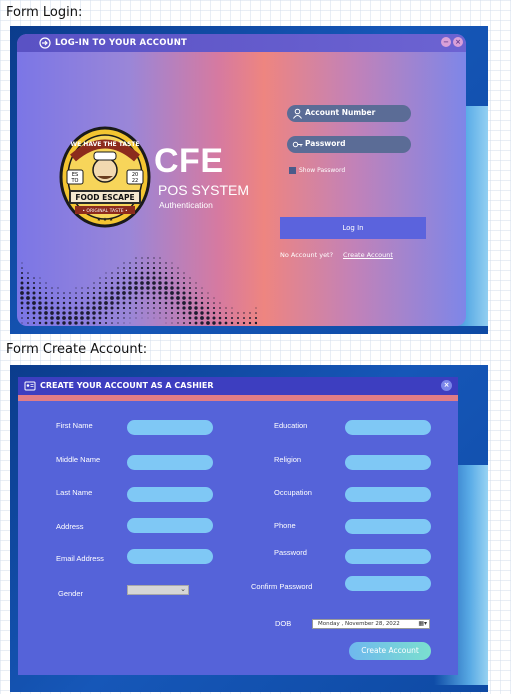 The height and width of the screenshot is (694, 511). Describe the element at coordinates (340, 112) in the screenshot. I see `account-number-placeholder: Account Number` at that location.